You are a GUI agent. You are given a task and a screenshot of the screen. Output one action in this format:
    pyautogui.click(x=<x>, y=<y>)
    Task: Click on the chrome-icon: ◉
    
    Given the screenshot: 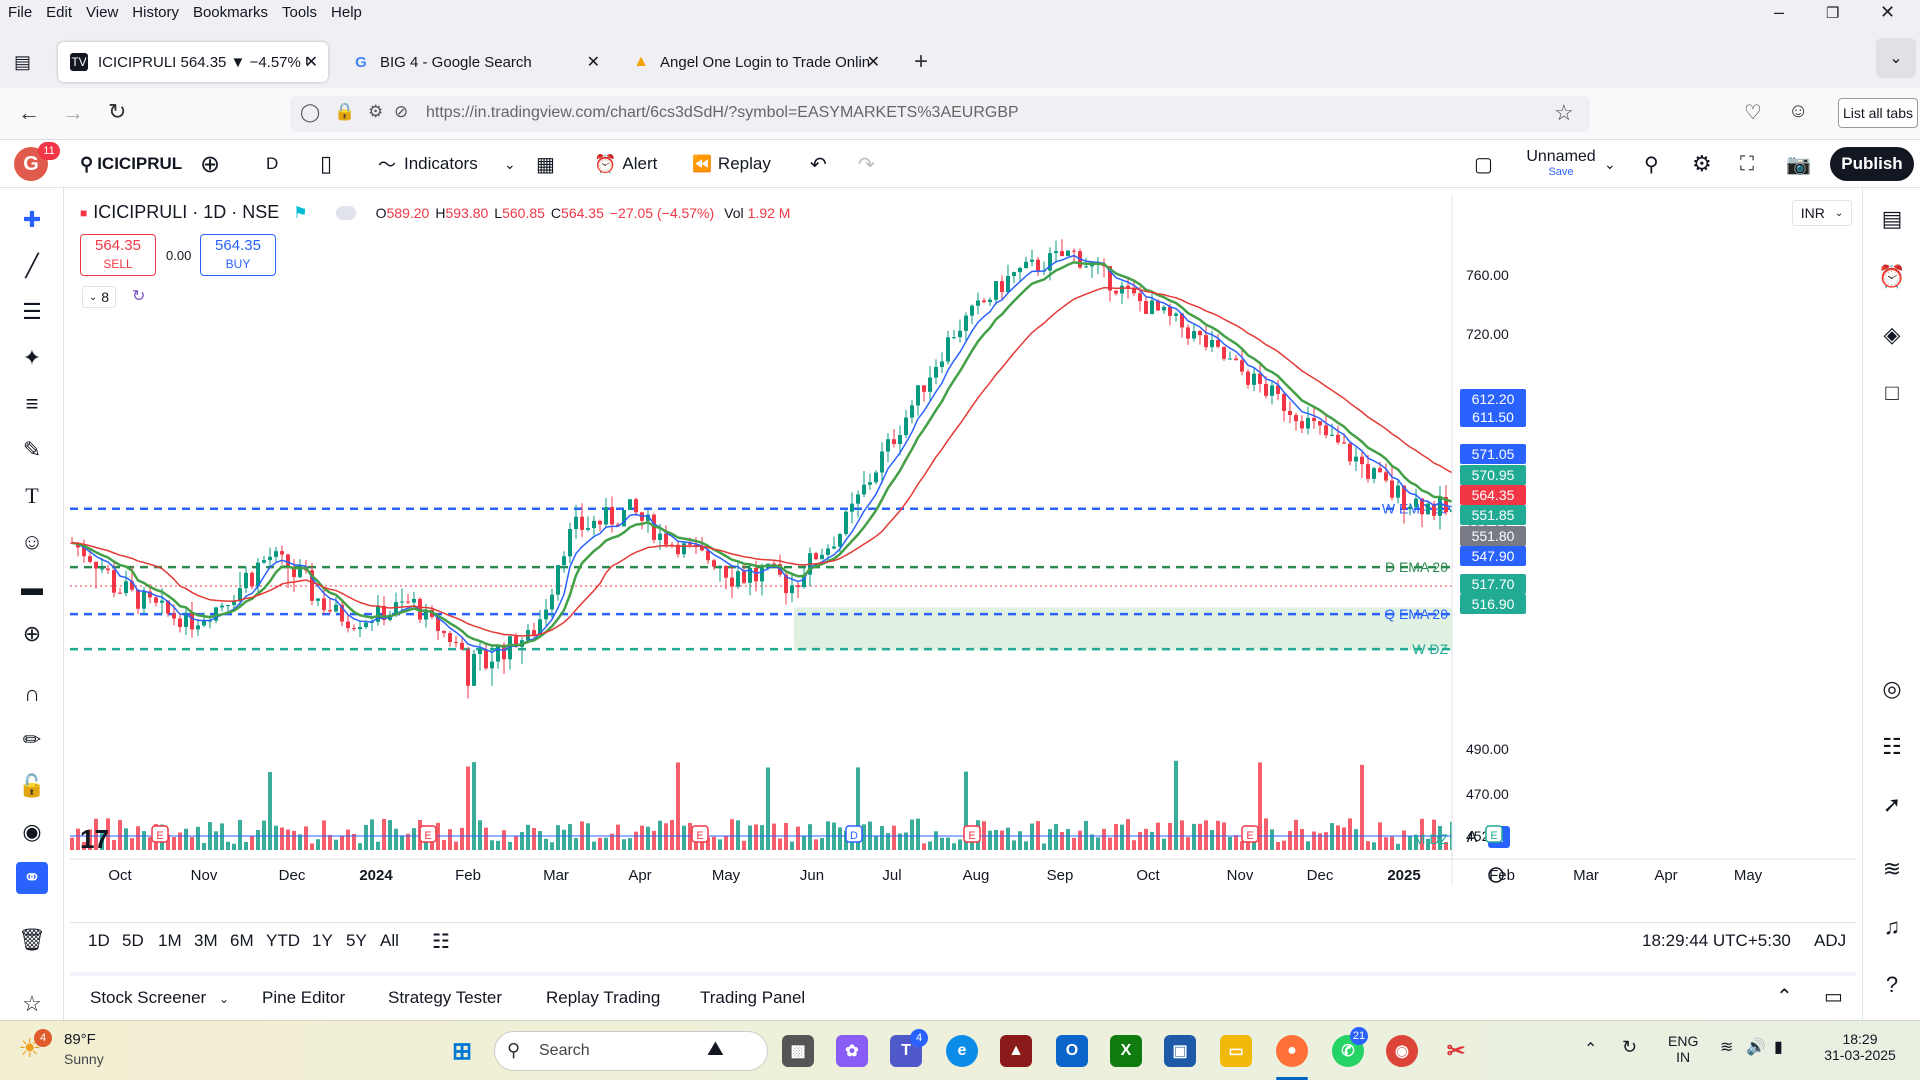 What is the action you would take?
    pyautogui.click(x=1402, y=1051)
    